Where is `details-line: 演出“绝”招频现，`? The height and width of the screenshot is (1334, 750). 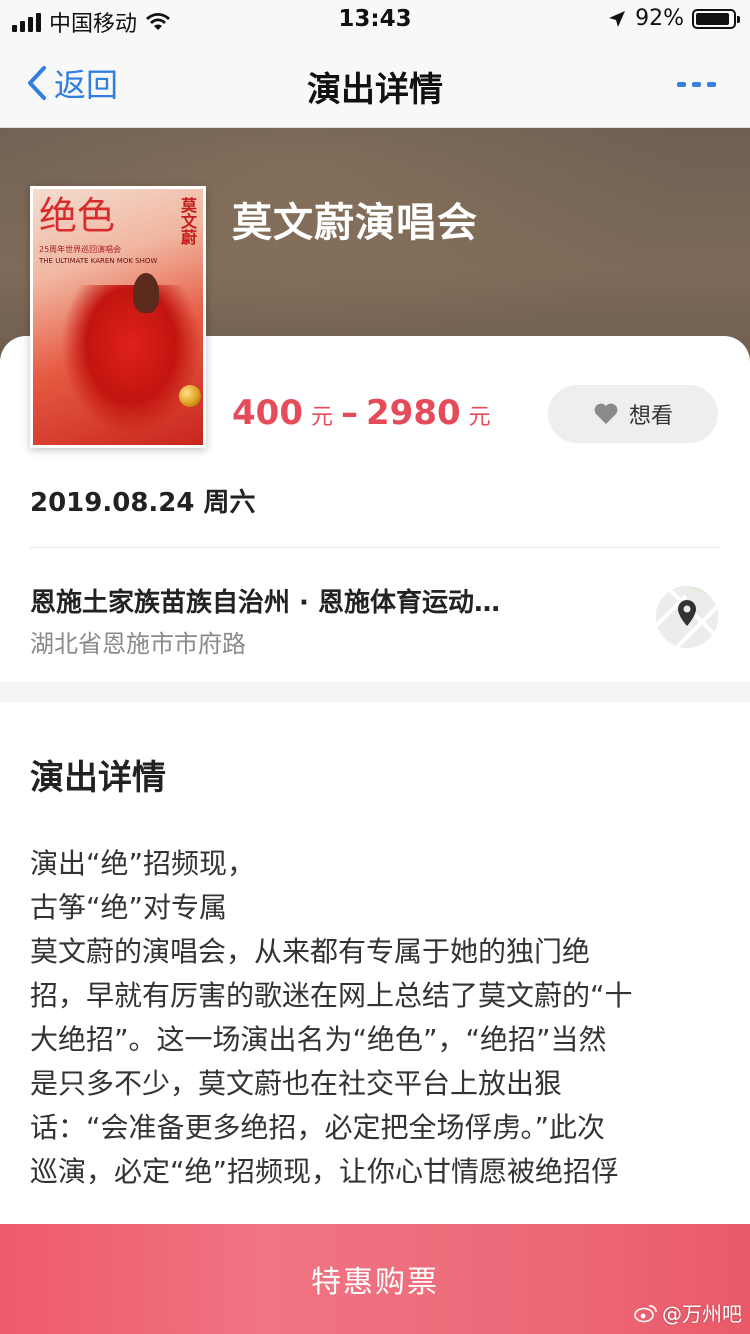 details-line: 演出“绝”招频现， is located at coordinates (143, 863).